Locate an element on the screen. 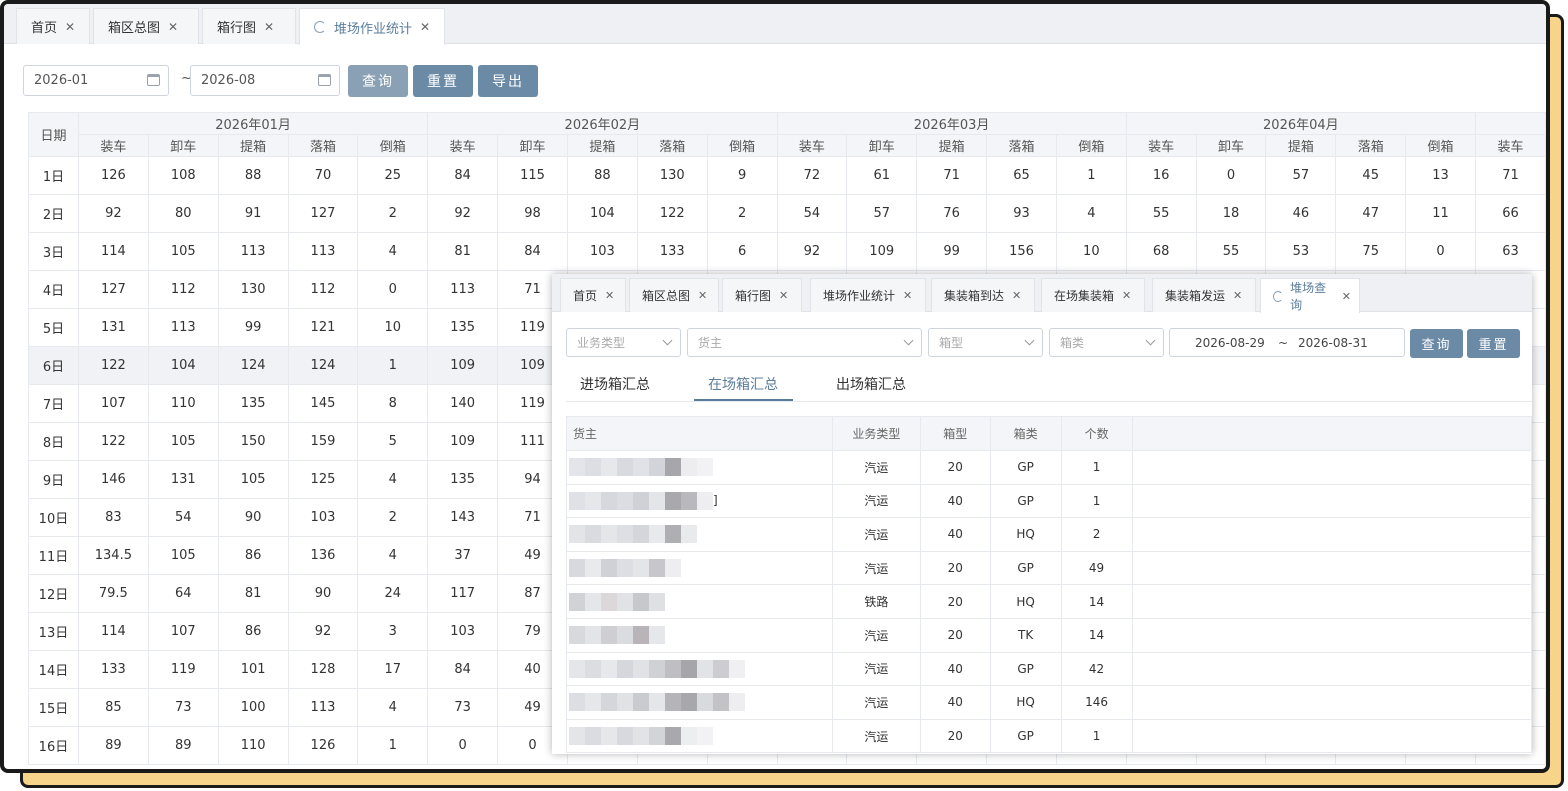 The image size is (1568, 791). tab-yard-overview: 箱区总图 ✕ is located at coordinates (146, 26).